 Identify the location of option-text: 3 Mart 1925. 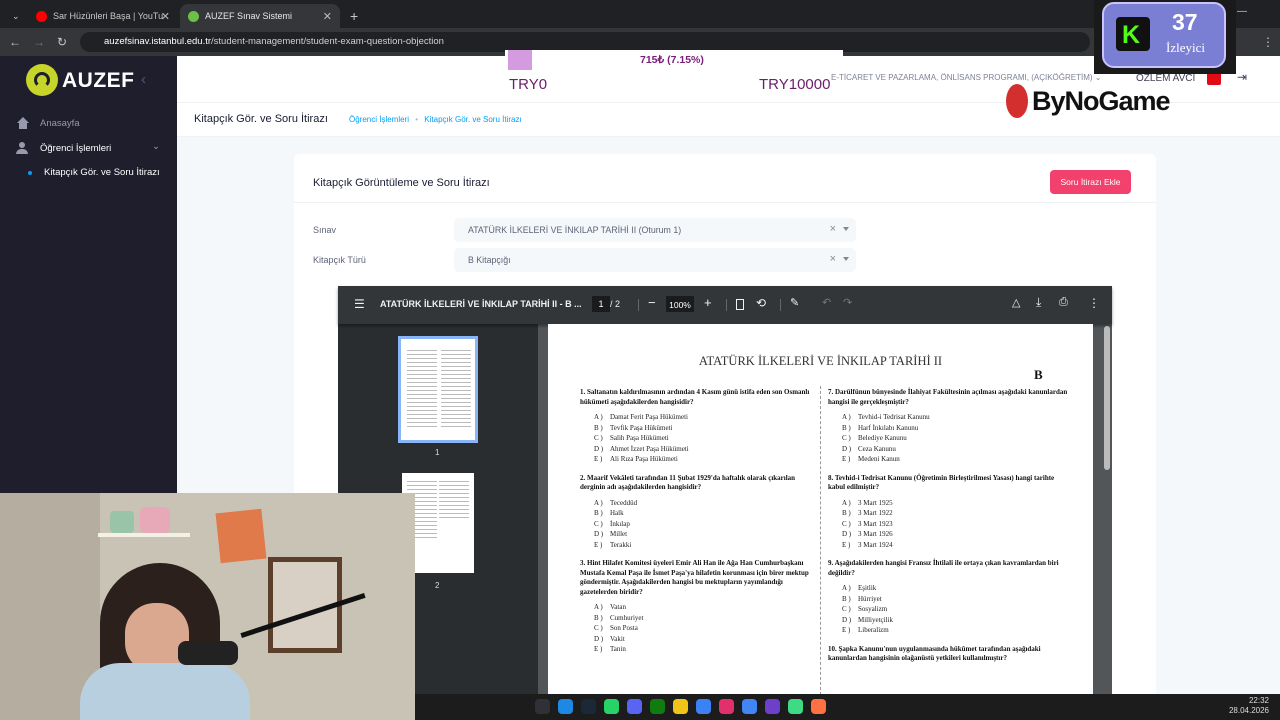
(875, 502).